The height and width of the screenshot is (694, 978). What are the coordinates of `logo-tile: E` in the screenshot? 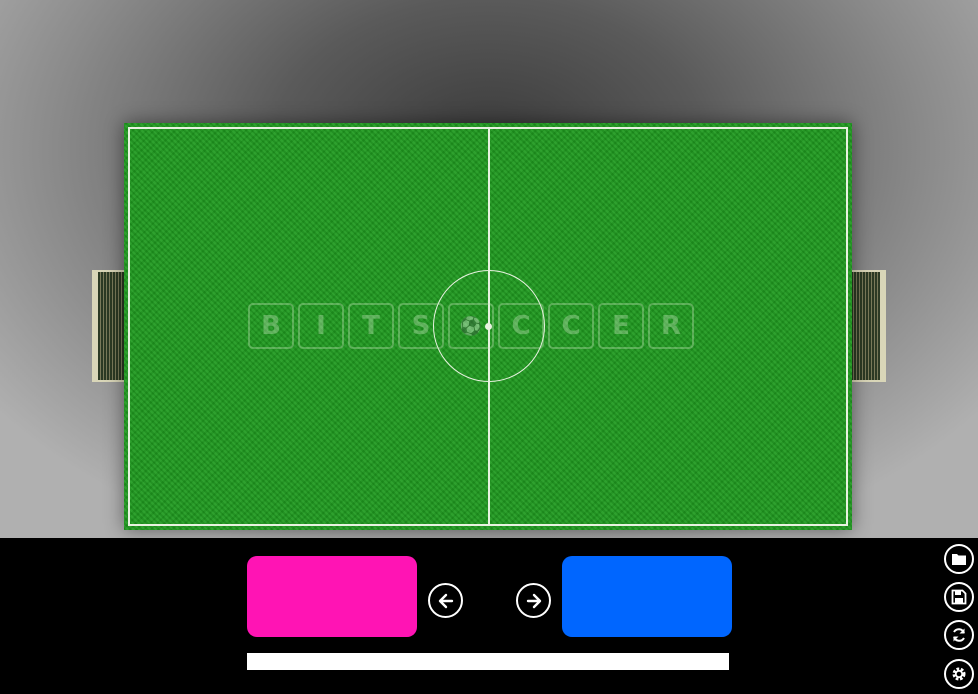 It's located at (621, 326).